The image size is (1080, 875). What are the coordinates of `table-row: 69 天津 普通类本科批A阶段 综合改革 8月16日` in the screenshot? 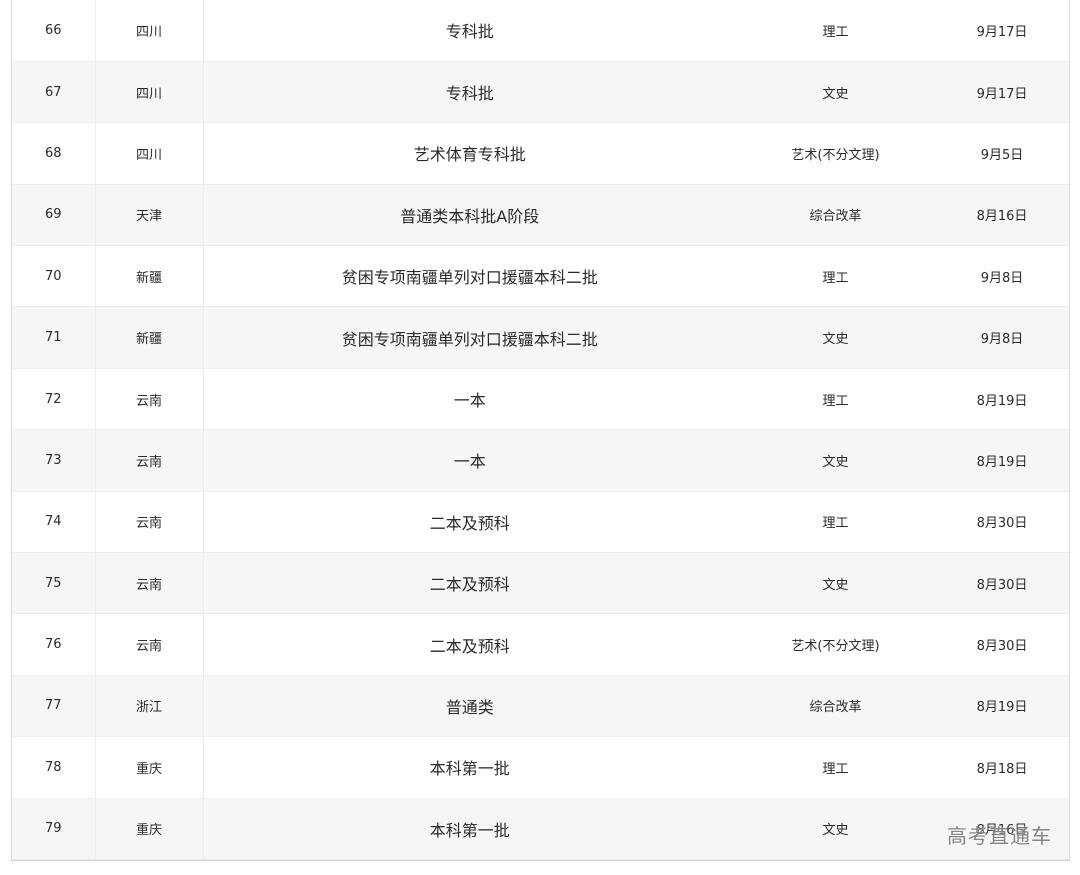 It's located at (540, 215).